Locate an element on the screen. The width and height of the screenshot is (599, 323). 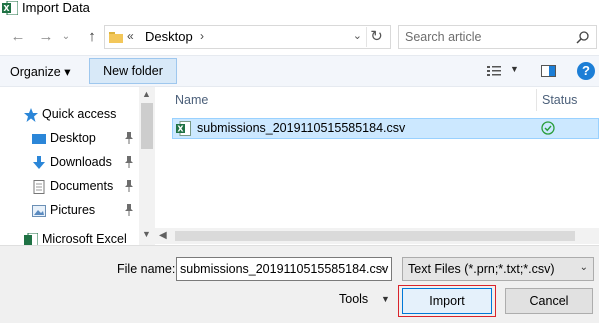
download-icon is located at coordinates (39, 162).